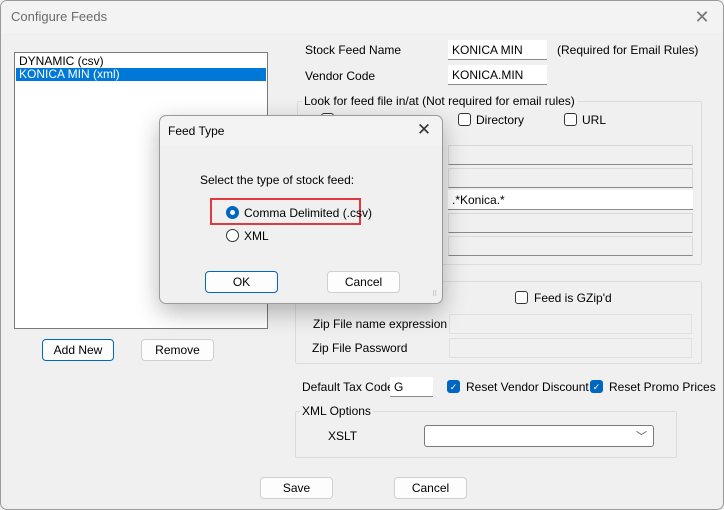 This screenshot has height=510, width=724. What do you see at coordinates (500, 120) in the screenshot?
I see `directory-label: Directory` at bounding box center [500, 120].